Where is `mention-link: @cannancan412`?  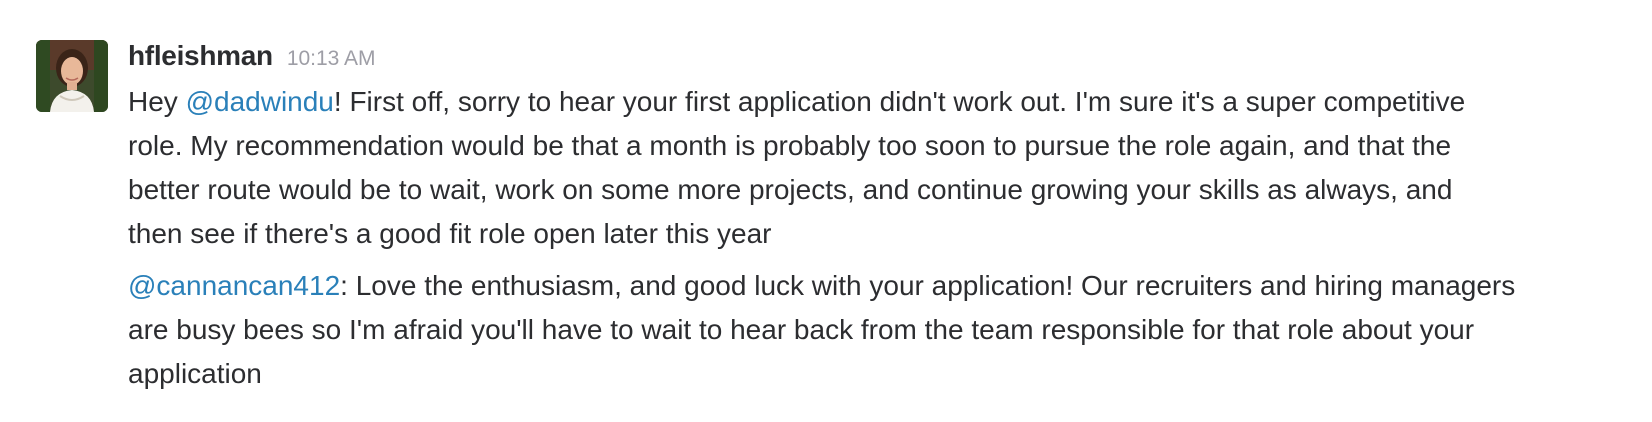 mention-link: @cannancan412 is located at coordinates (234, 285).